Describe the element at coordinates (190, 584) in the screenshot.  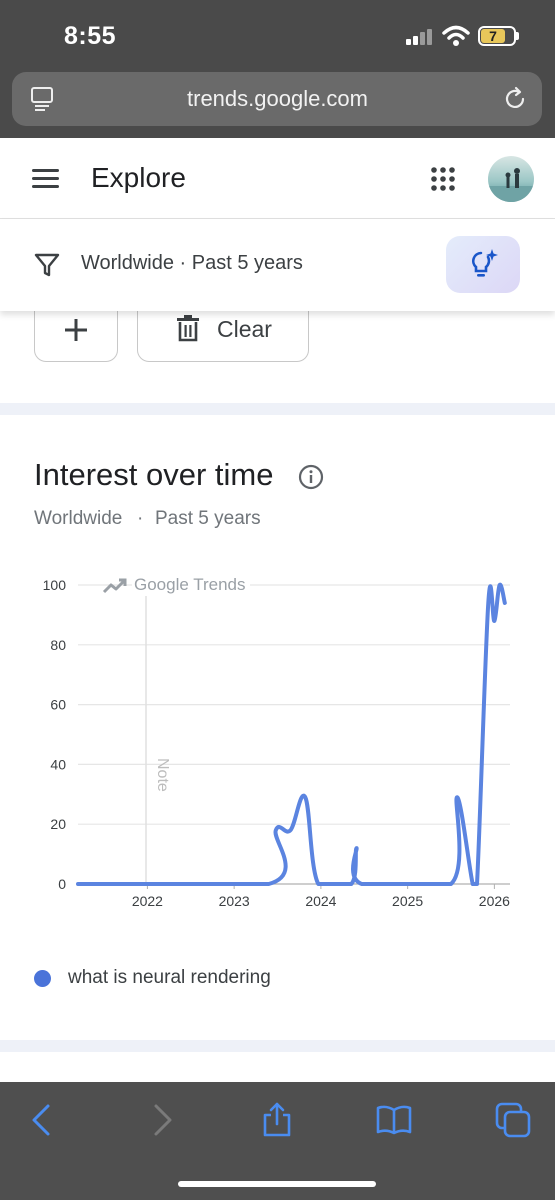
I see `watermark-text: Google Trends` at that location.